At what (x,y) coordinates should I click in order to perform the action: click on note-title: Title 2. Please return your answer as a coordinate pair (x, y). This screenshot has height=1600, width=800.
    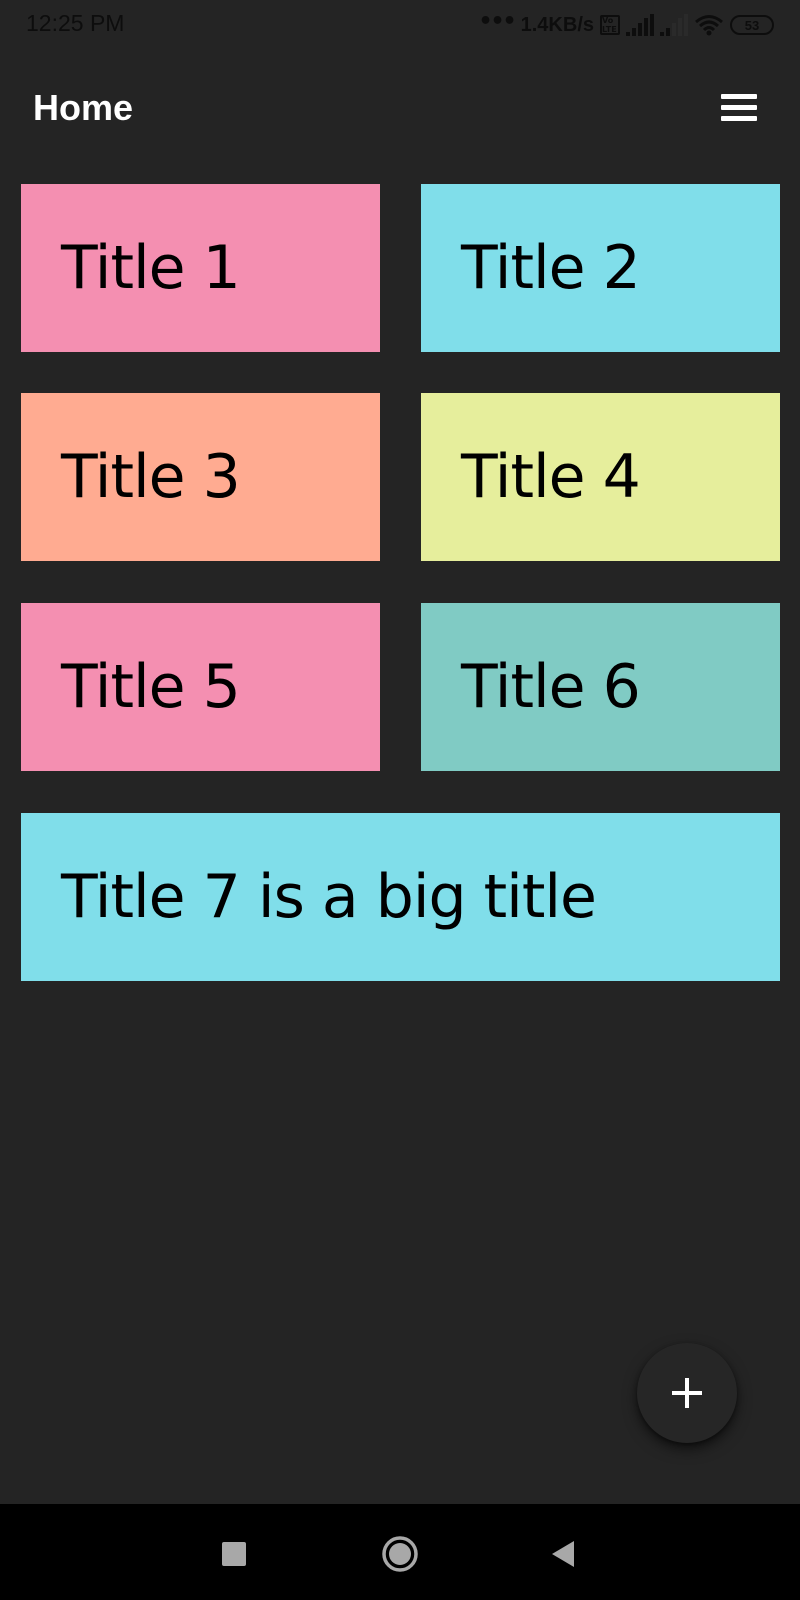
    Looking at the image, I should click on (551, 268).